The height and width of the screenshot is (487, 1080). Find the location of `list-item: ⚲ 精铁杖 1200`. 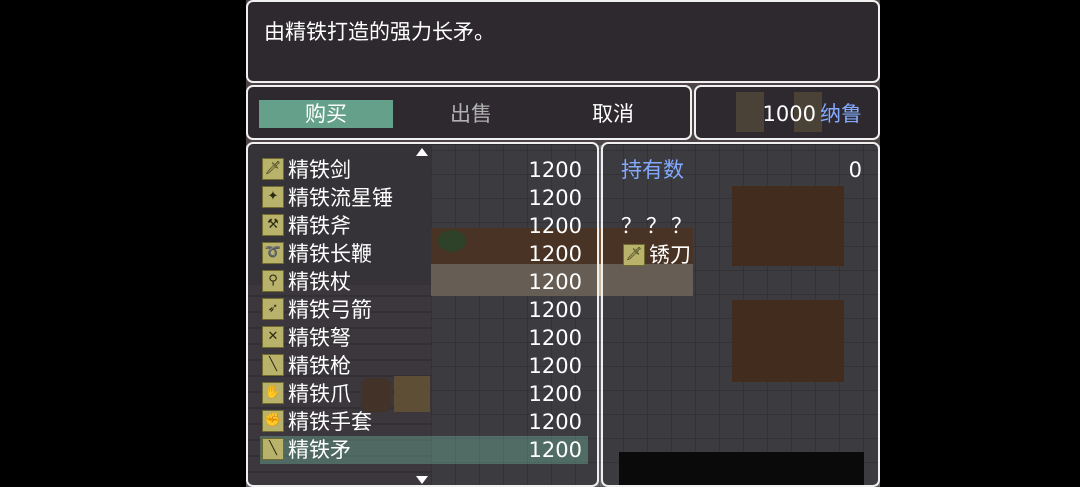

list-item: ⚲ 精铁杖 1200 is located at coordinates (424, 282).